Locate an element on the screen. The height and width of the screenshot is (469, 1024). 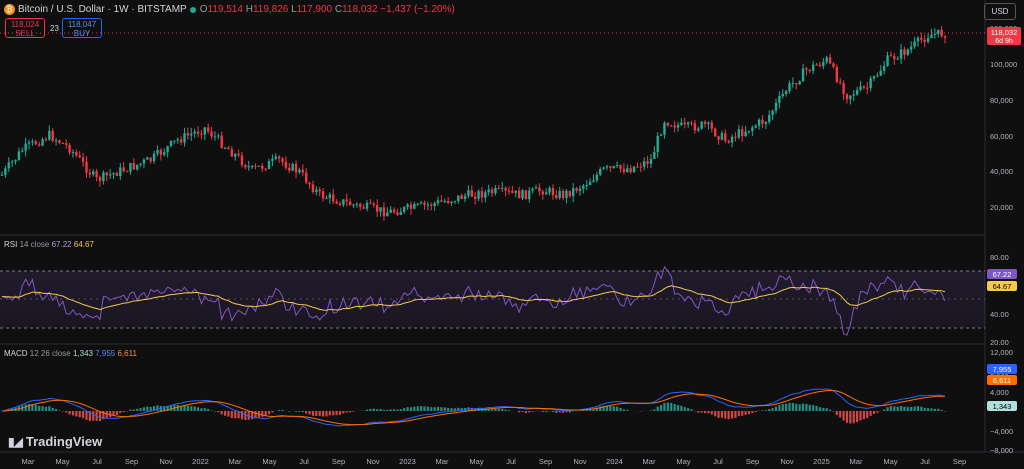
rsi-legend: RSI 14 close 67.22 64.67 is located at coordinates (49, 244).